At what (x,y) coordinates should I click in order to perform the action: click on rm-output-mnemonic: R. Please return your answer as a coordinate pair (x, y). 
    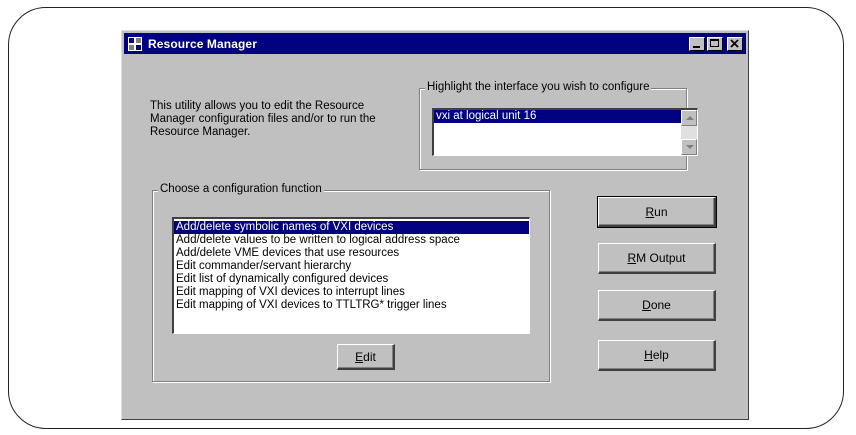
    Looking at the image, I should click on (632, 258).